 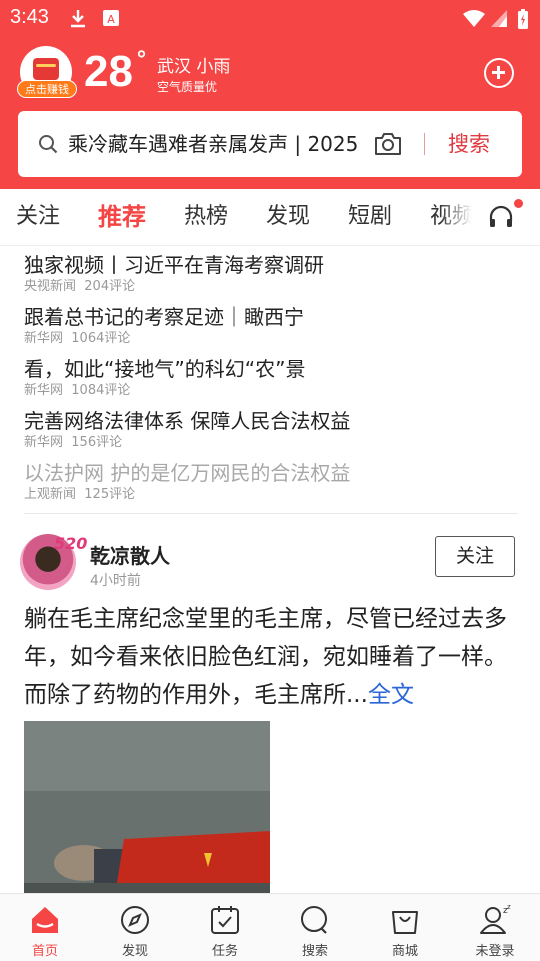 I want to click on news-source: 央视新闻, so click(x=50, y=286).